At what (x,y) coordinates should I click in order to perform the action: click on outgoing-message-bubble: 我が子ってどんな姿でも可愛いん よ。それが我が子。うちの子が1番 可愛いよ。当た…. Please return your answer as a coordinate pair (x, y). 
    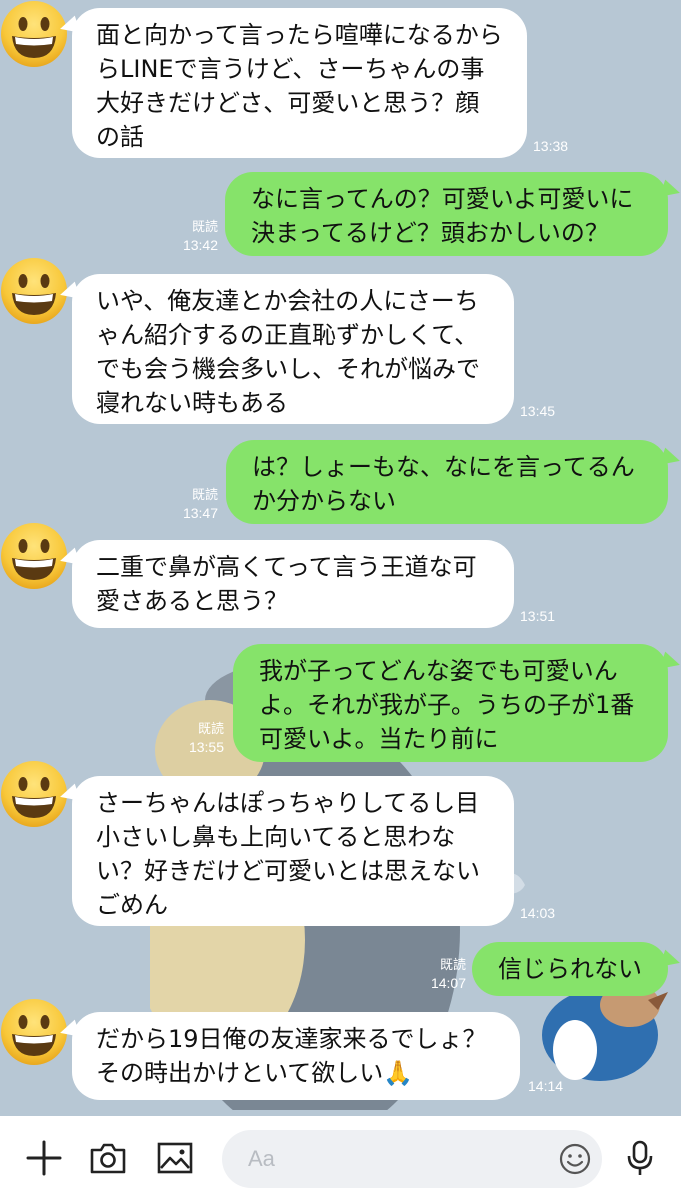
    Looking at the image, I should click on (450, 703).